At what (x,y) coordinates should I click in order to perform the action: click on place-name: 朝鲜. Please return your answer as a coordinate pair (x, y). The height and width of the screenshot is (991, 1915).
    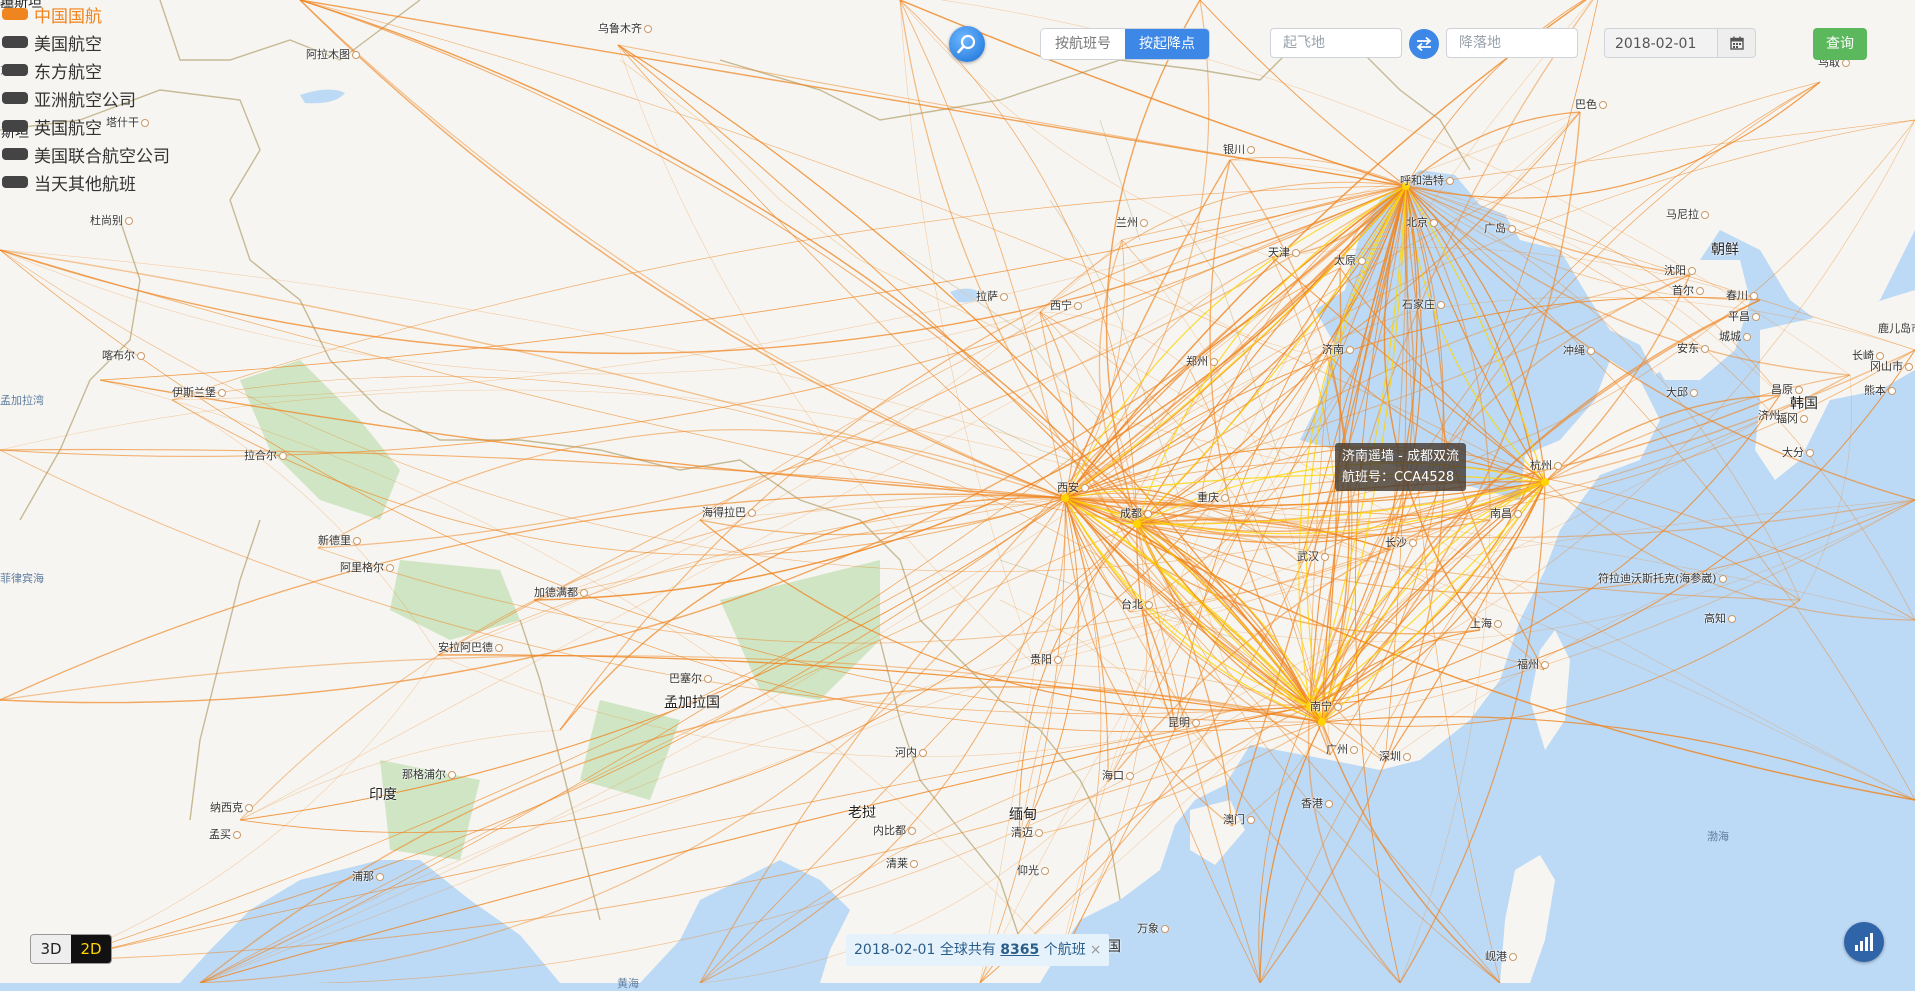
    Looking at the image, I should click on (1725, 250).